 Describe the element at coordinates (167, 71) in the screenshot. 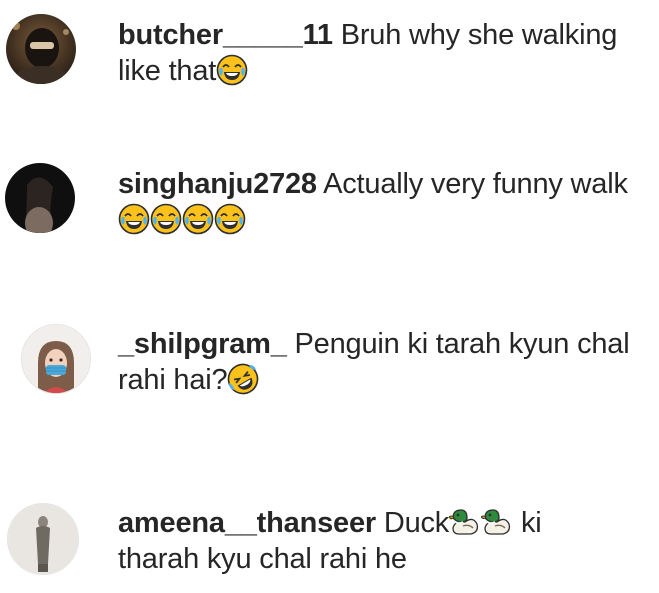

I see `comment-text: like that` at that location.